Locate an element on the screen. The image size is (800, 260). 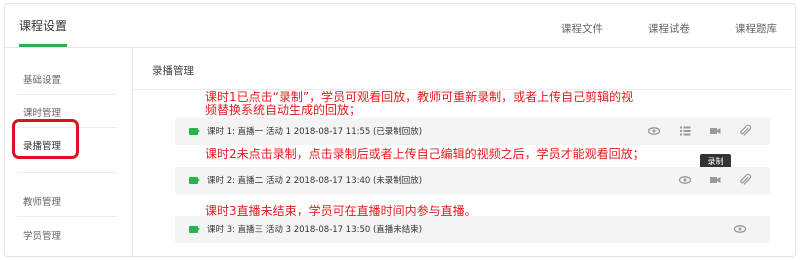
page-title: 录播管理 is located at coordinates (173, 71).